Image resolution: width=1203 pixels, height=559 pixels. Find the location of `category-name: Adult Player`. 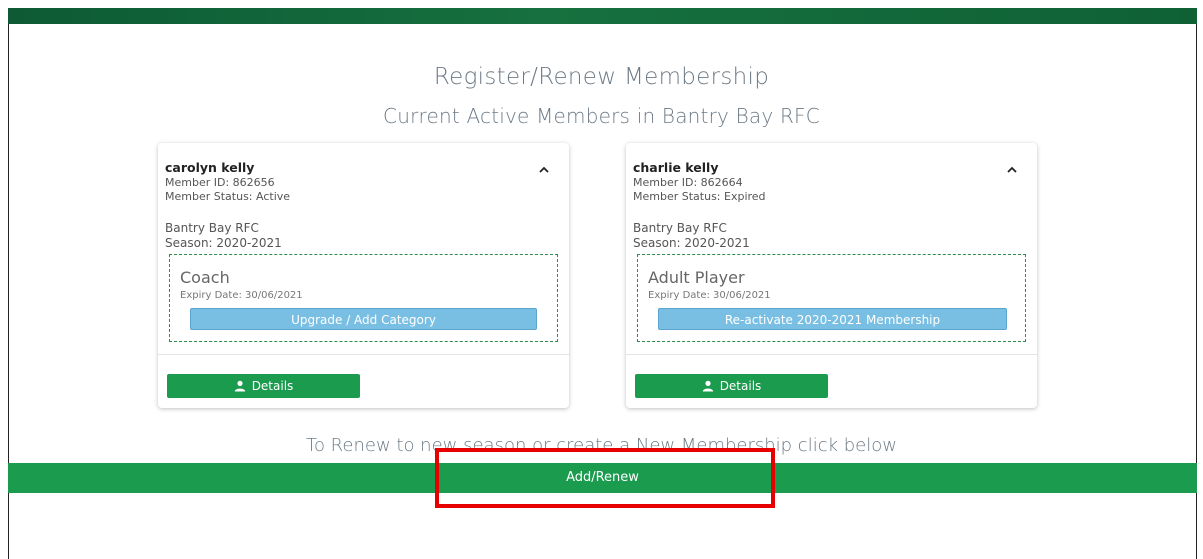

category-name: Adult Player is located at coordinates (696, 277).